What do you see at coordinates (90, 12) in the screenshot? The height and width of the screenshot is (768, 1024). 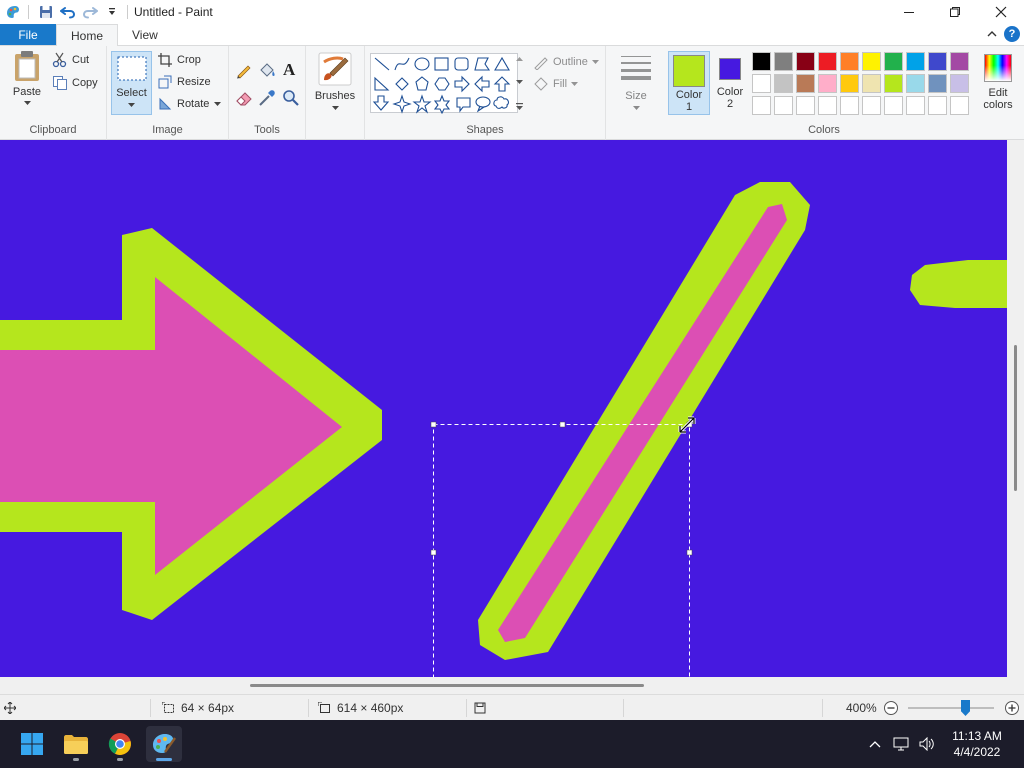 I see `redo-icon` at bounding box center [90, 12].